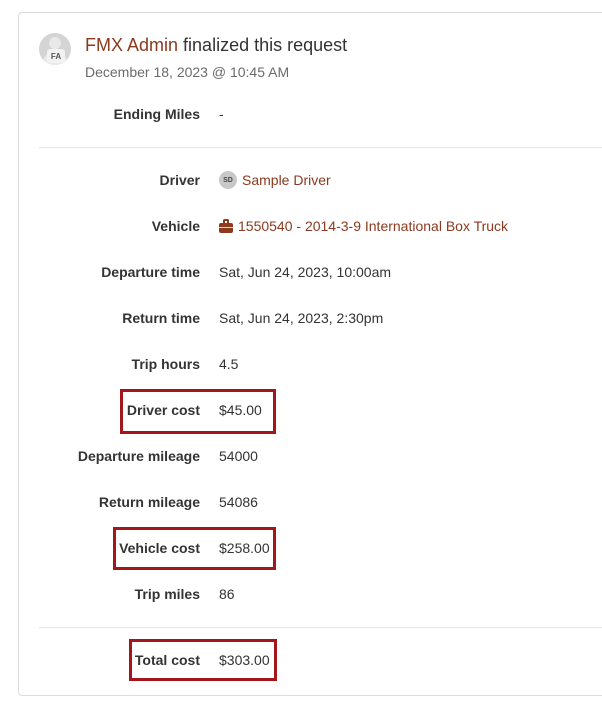  What do you see at coordinates (187, 72) in the screenshot?
I see `activity-timestamp: December 18, 2023 @ 10:45 AM` at bounding box center [187, 72].